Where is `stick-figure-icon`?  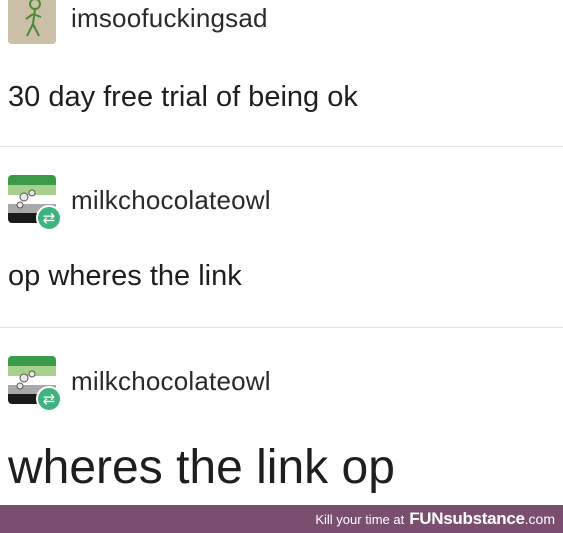
stick-figure-icon is located at coordinates (32, 22).